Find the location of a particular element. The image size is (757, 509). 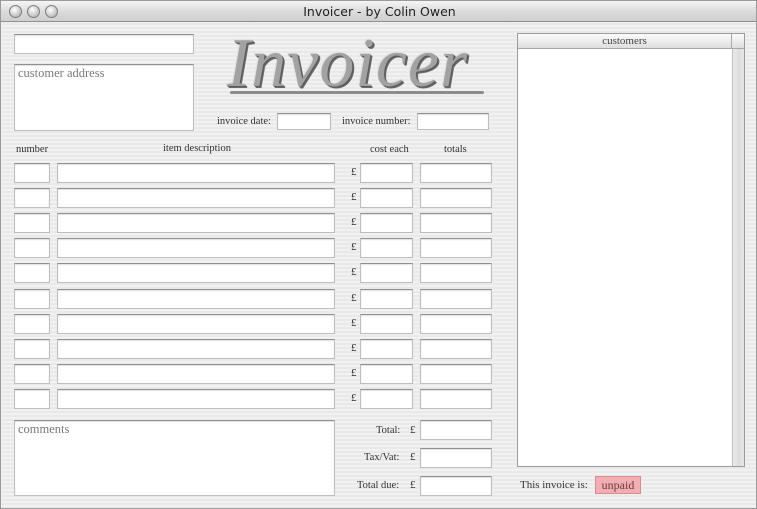

customers-column-header: customers is located at coordinates (625, 41).